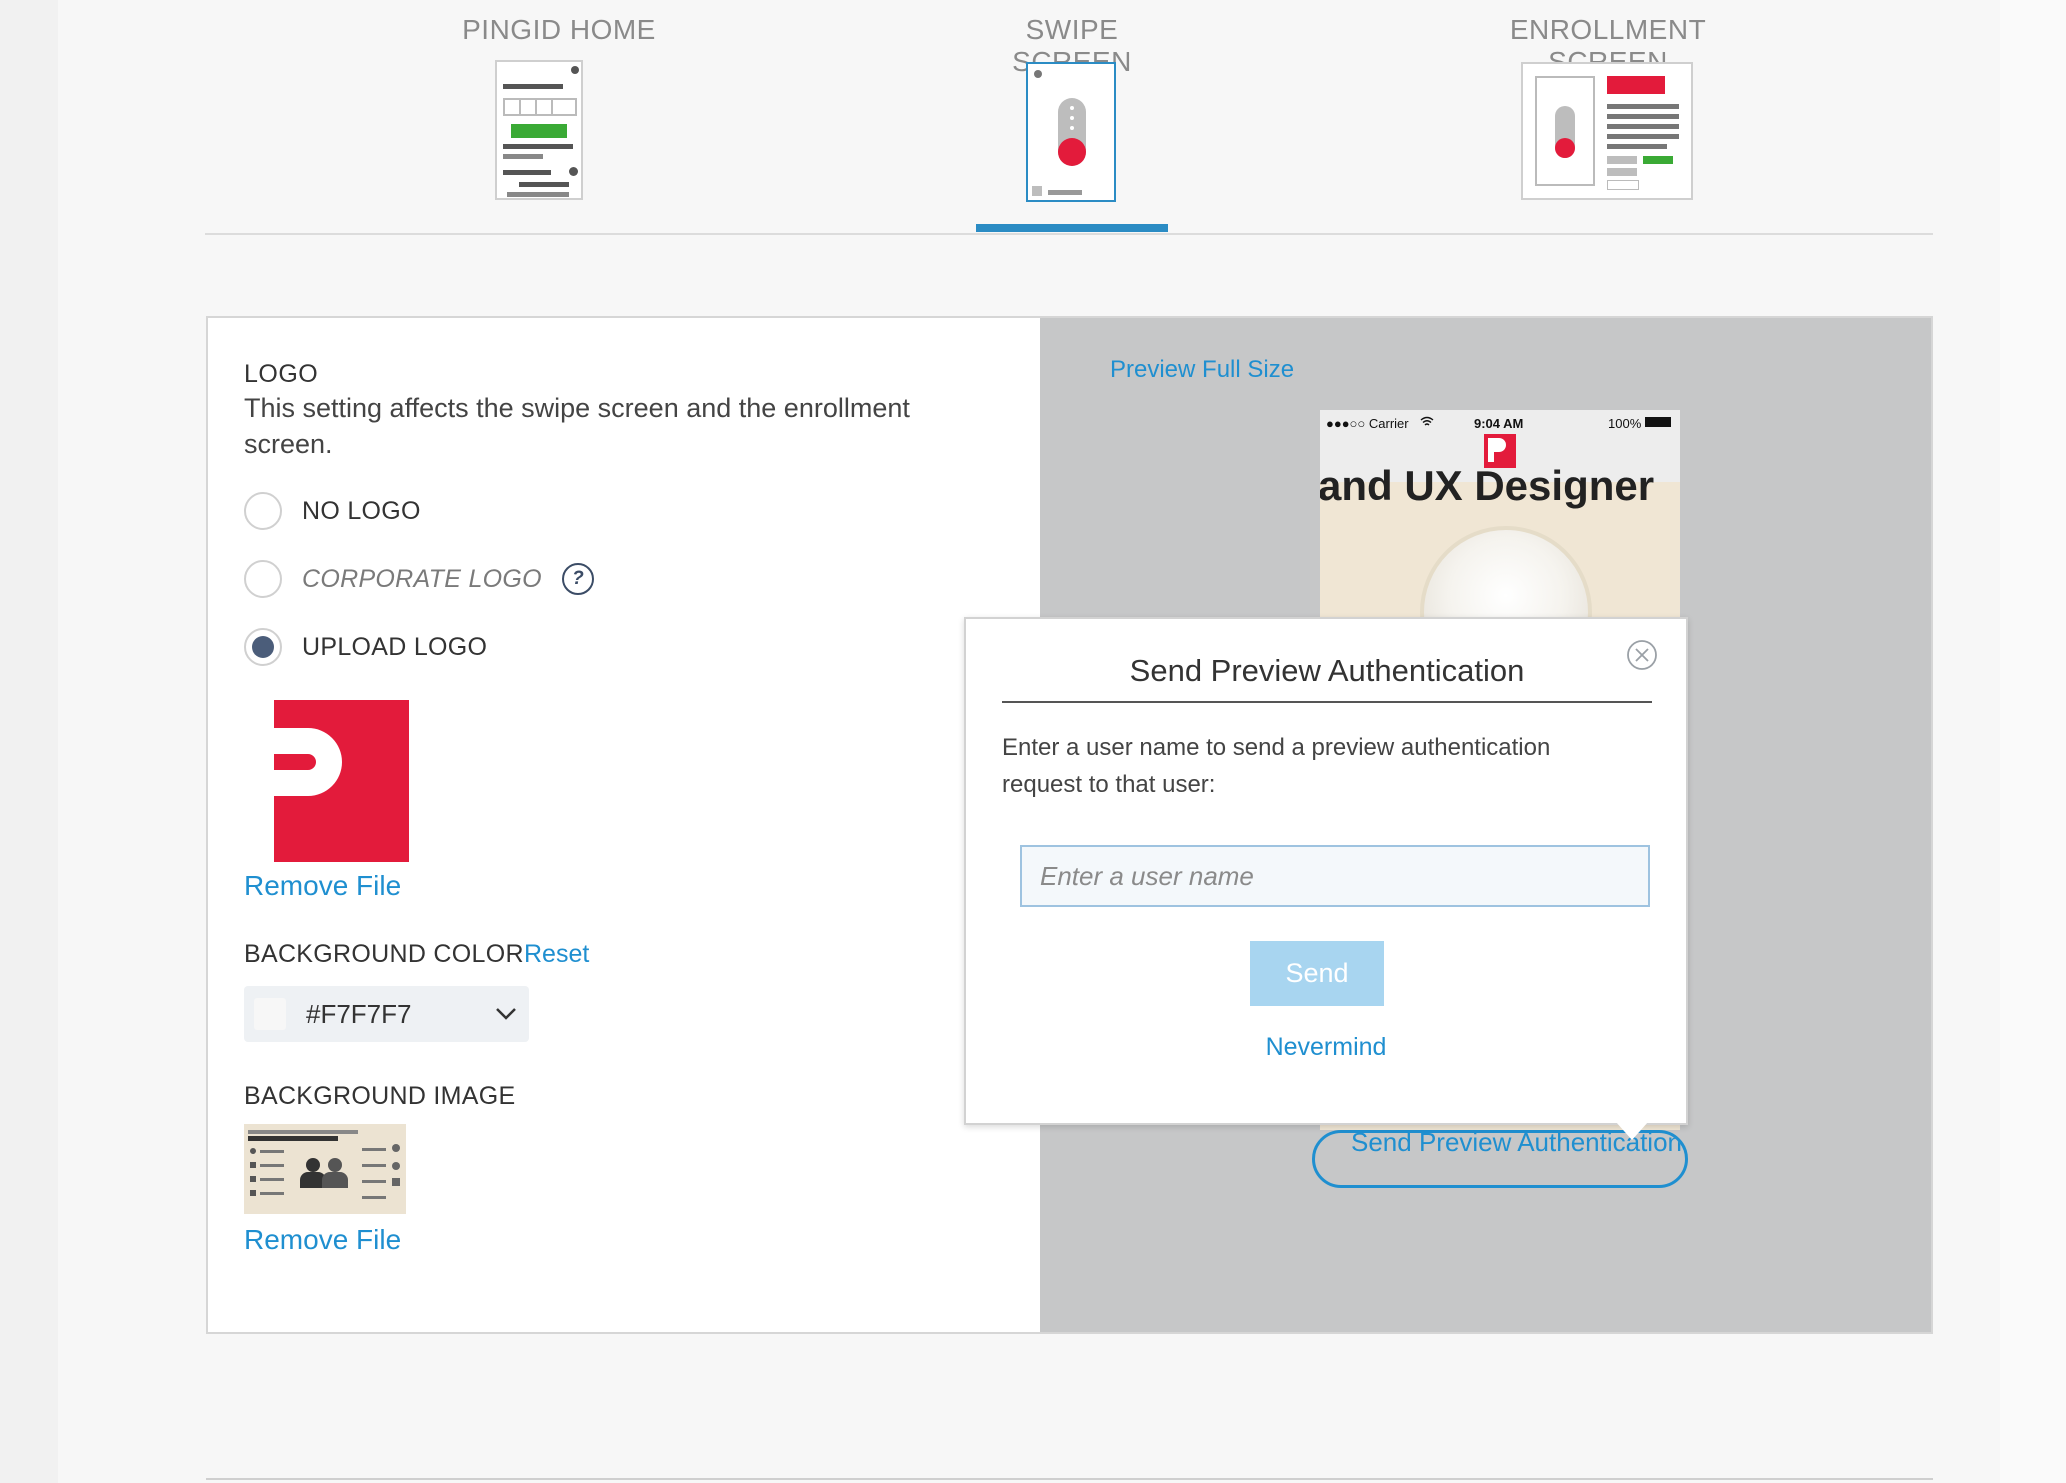 Image resolution: width=2066 pixels, height=1483 pixels. Describe the element at coordinates (2033, 741) in the screenshot. I see `right-gutter` at that location.